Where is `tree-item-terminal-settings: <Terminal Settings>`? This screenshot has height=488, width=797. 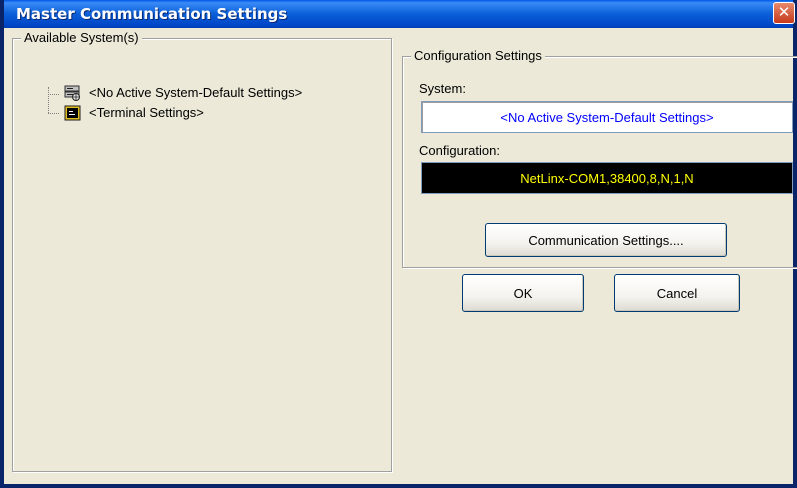 tree-item-terminal-settings: <Terminal Settings> is located at coordinates (135, 113).